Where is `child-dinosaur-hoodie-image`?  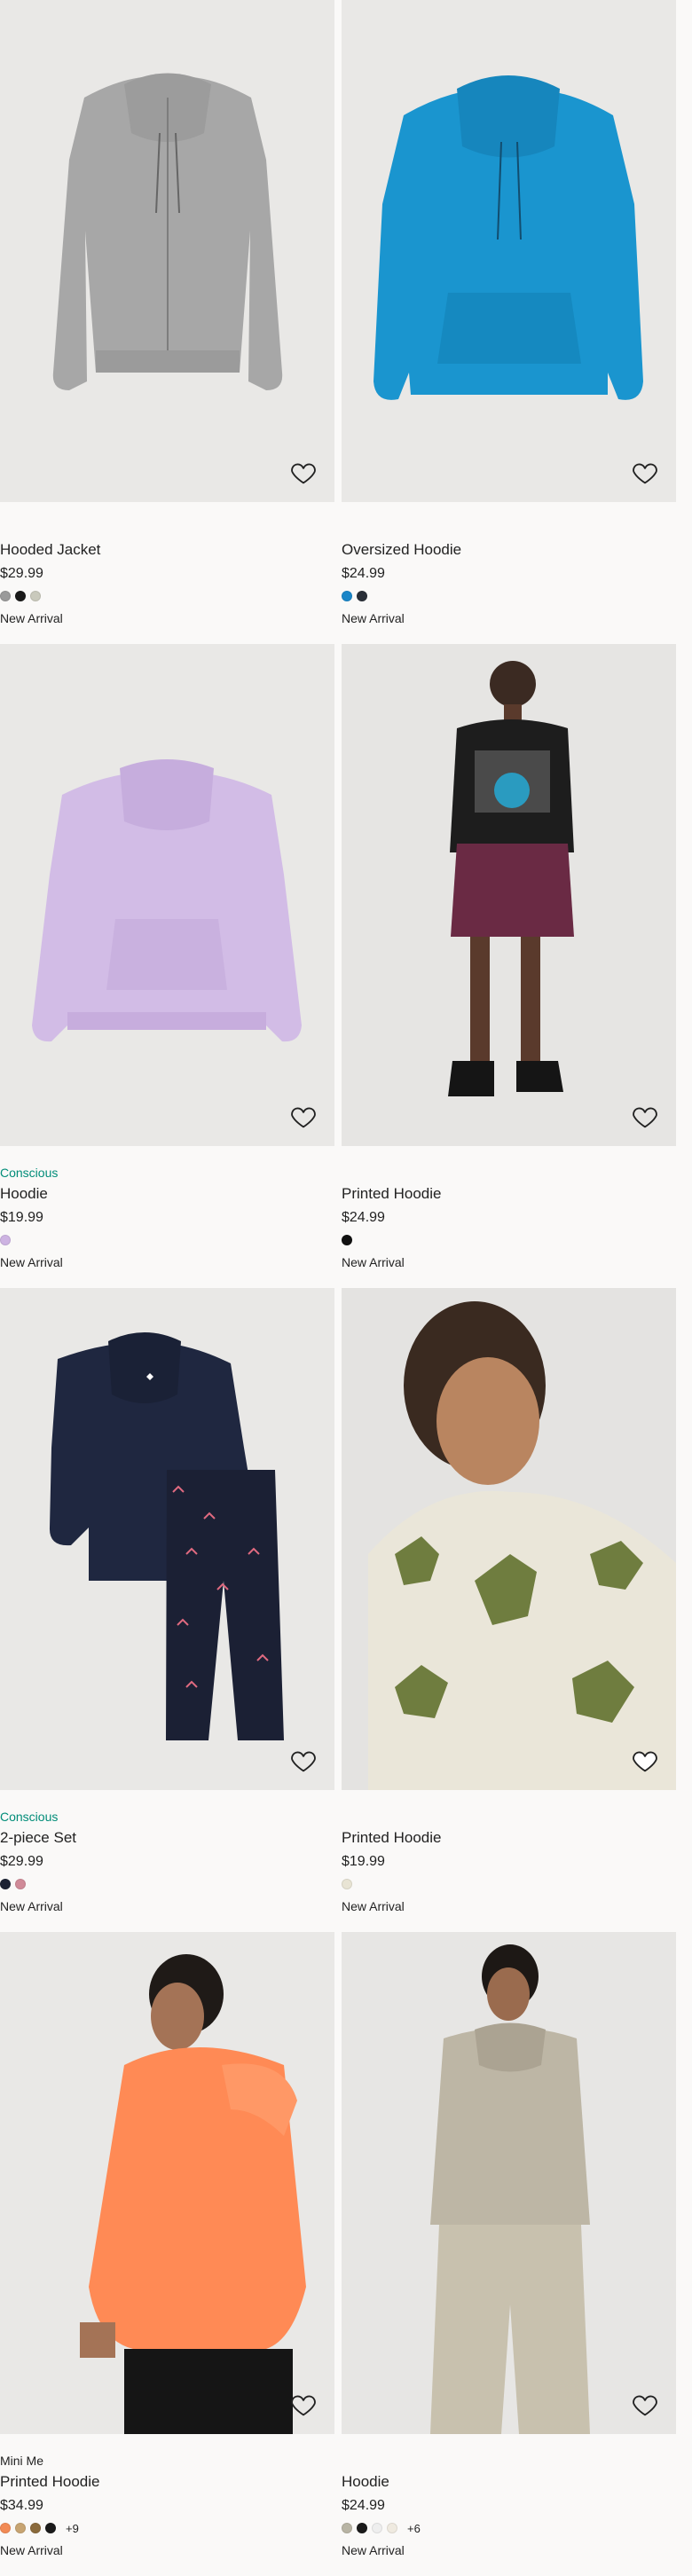 child-dinosaur-hoodie-image is located at coordinates (522, 1545).